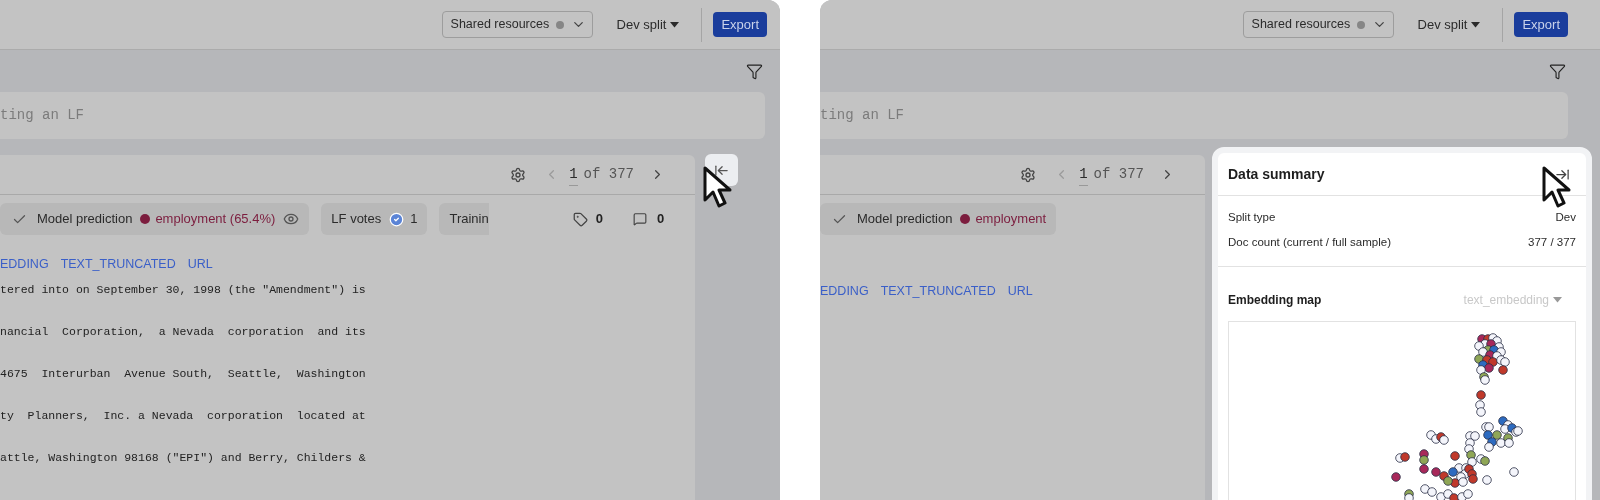 The image size is (1600, 500). I want to click on check-circle-icon, so click(397, 219).